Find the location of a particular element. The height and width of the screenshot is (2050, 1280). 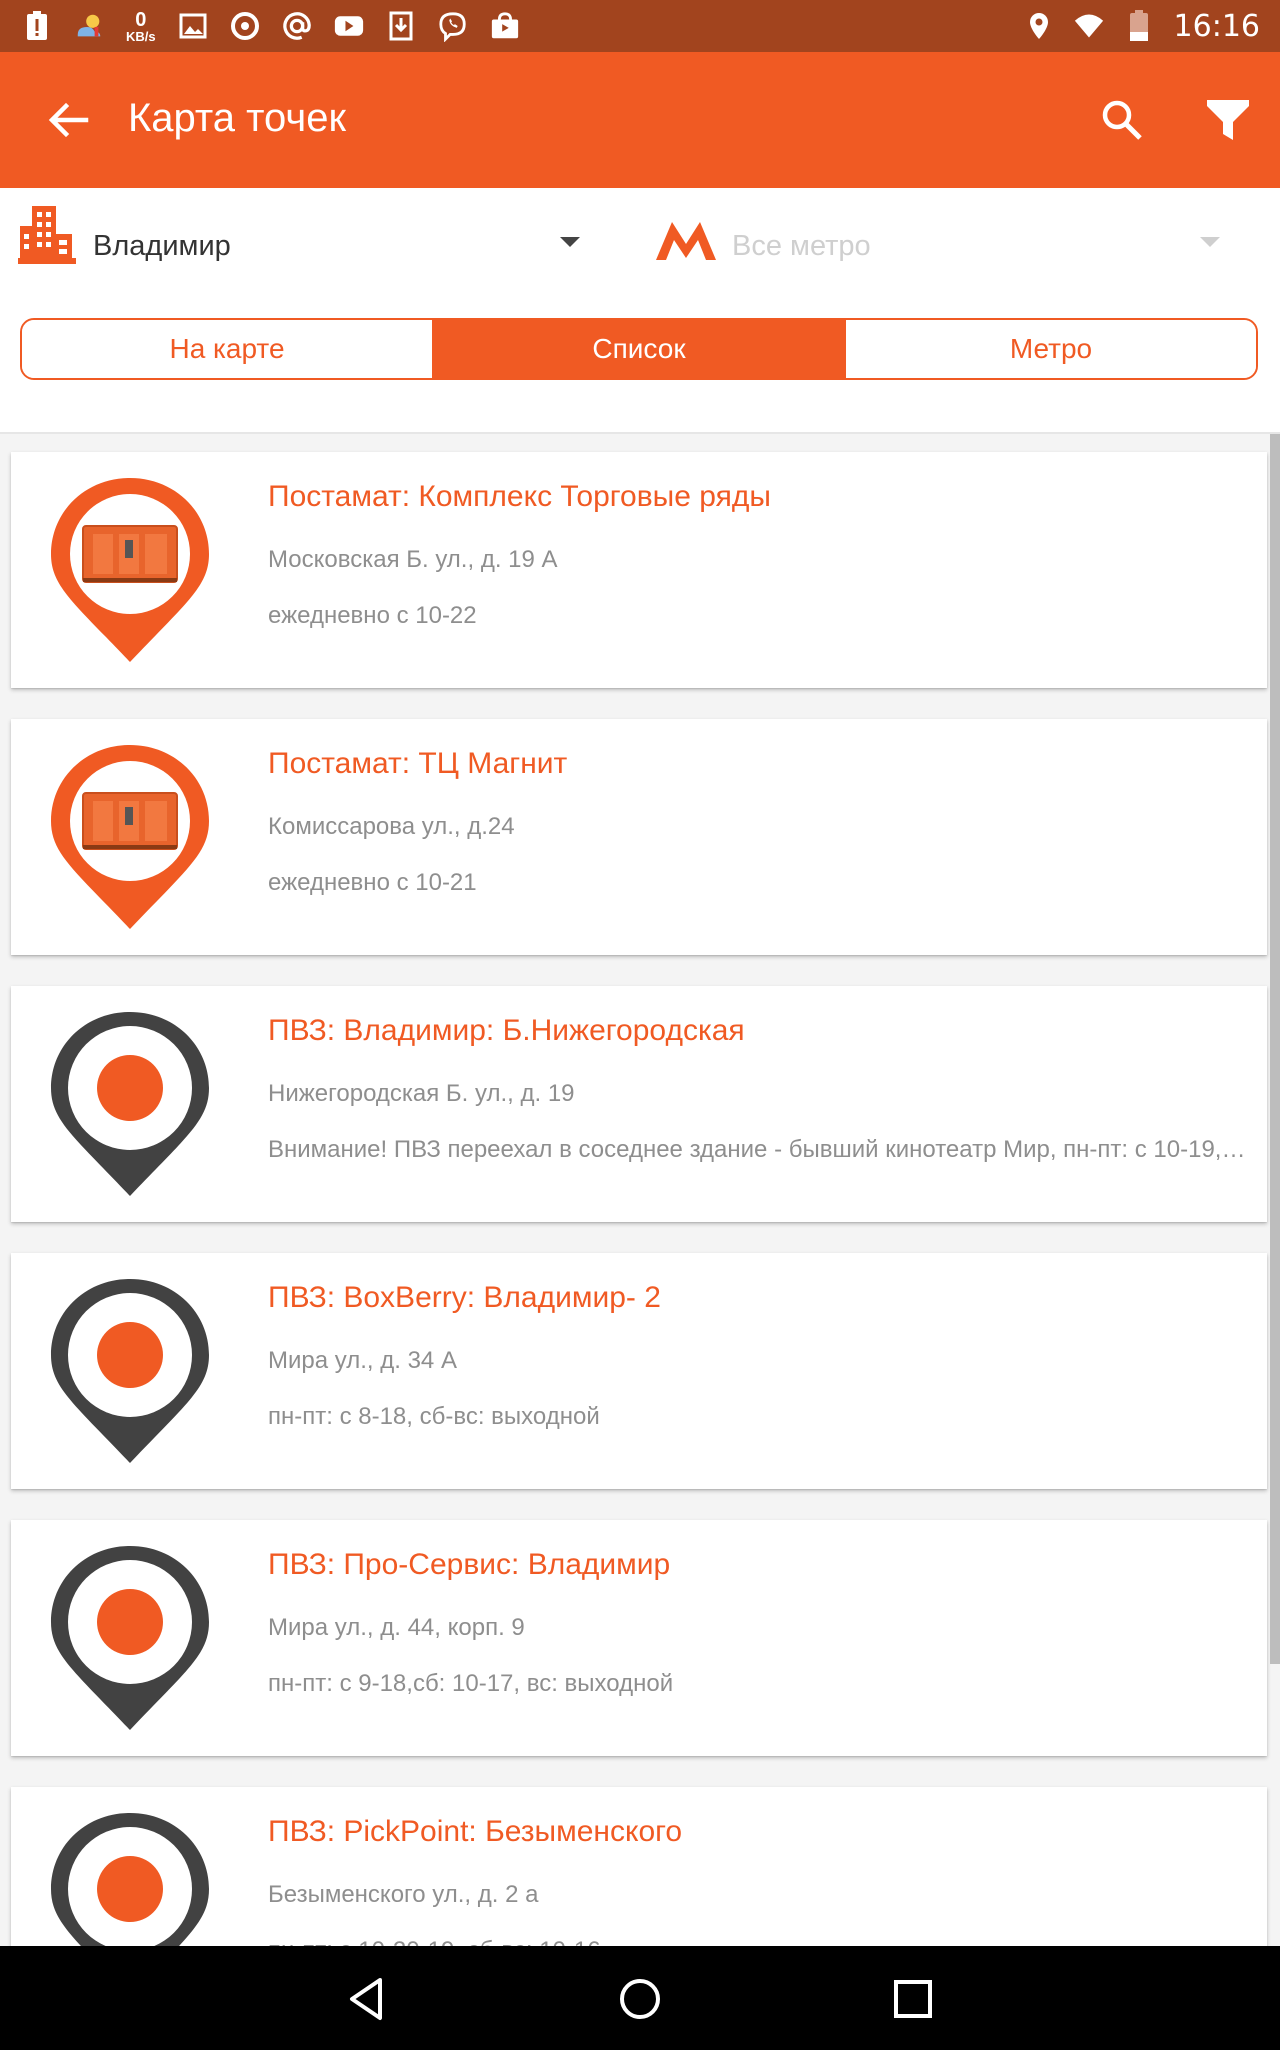

point-address: Безыменского ул., д. 2 а is located at coordinates (403, 1894).